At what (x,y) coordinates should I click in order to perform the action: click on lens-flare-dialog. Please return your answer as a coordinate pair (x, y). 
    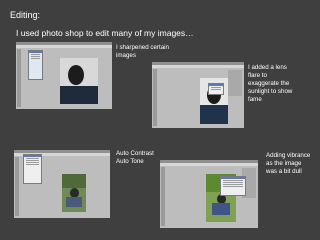
    Looking at the image, I should click on (216, 89).